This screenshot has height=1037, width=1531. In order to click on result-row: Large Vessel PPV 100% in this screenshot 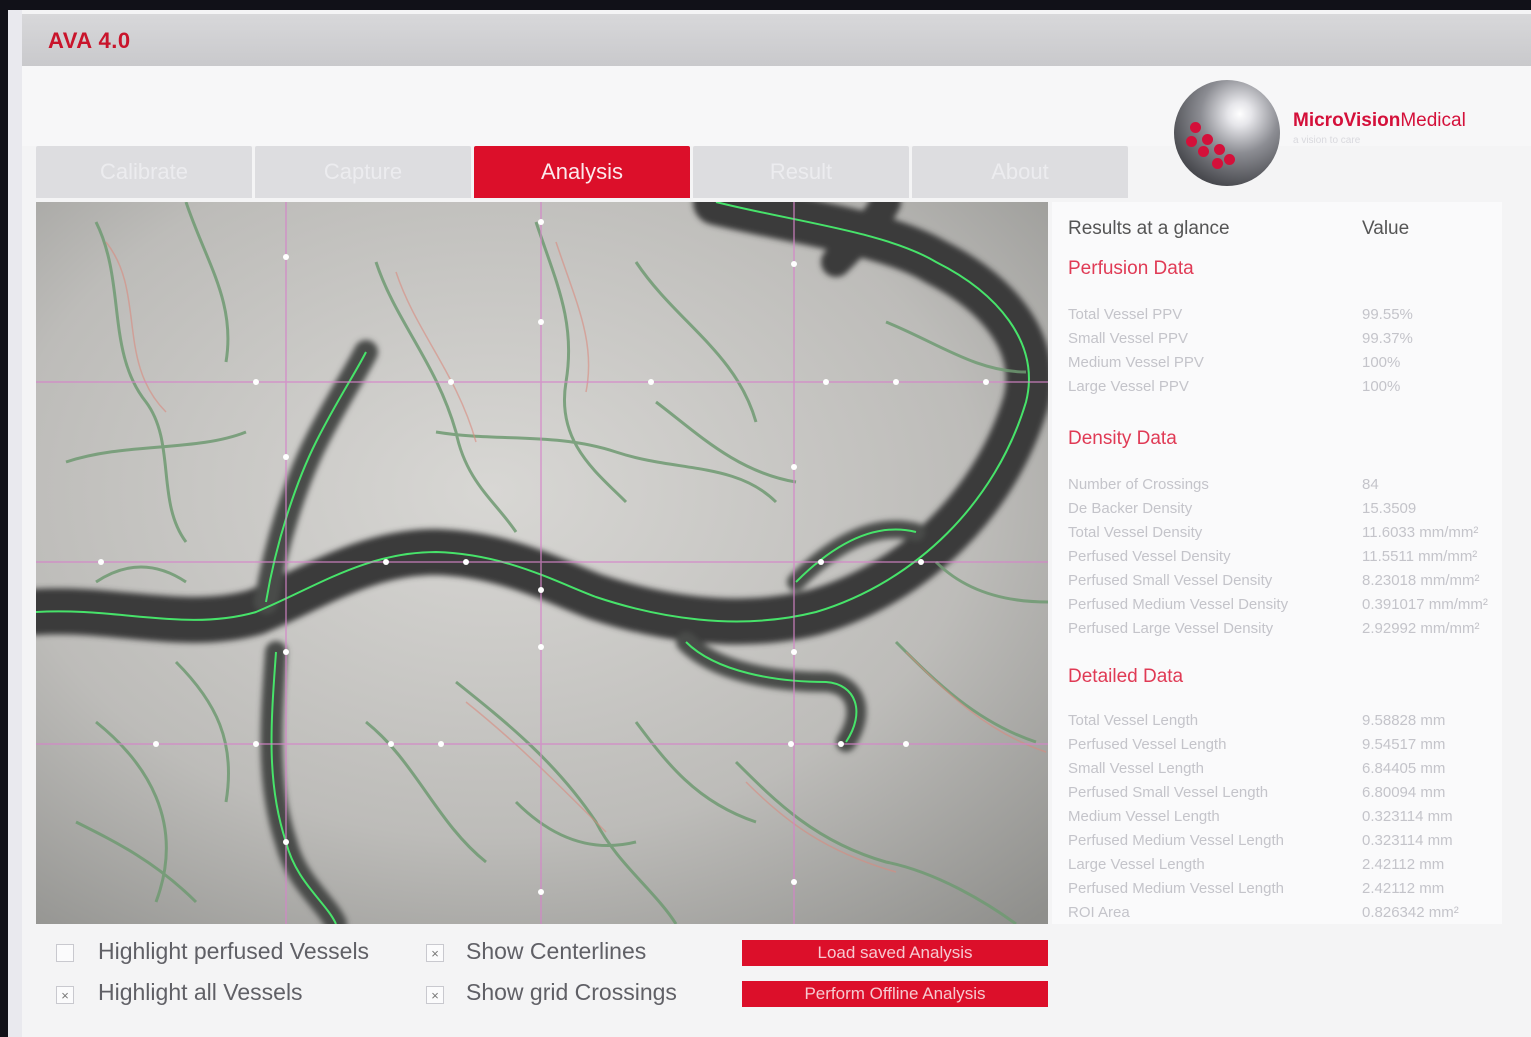, I will do `click(1234, 386)`.